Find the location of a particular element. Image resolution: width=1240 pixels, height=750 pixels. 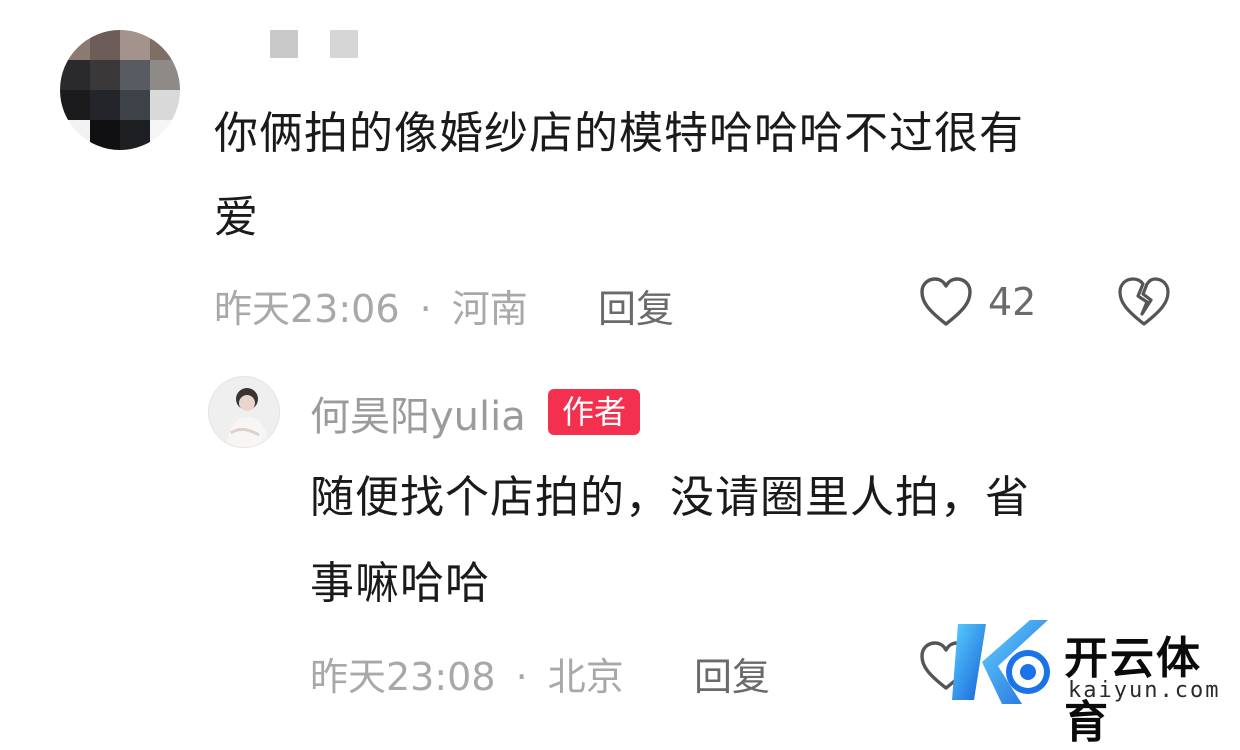

comment-meta: 昨天23:06 · 河南 is located at coordinates (371, 305).